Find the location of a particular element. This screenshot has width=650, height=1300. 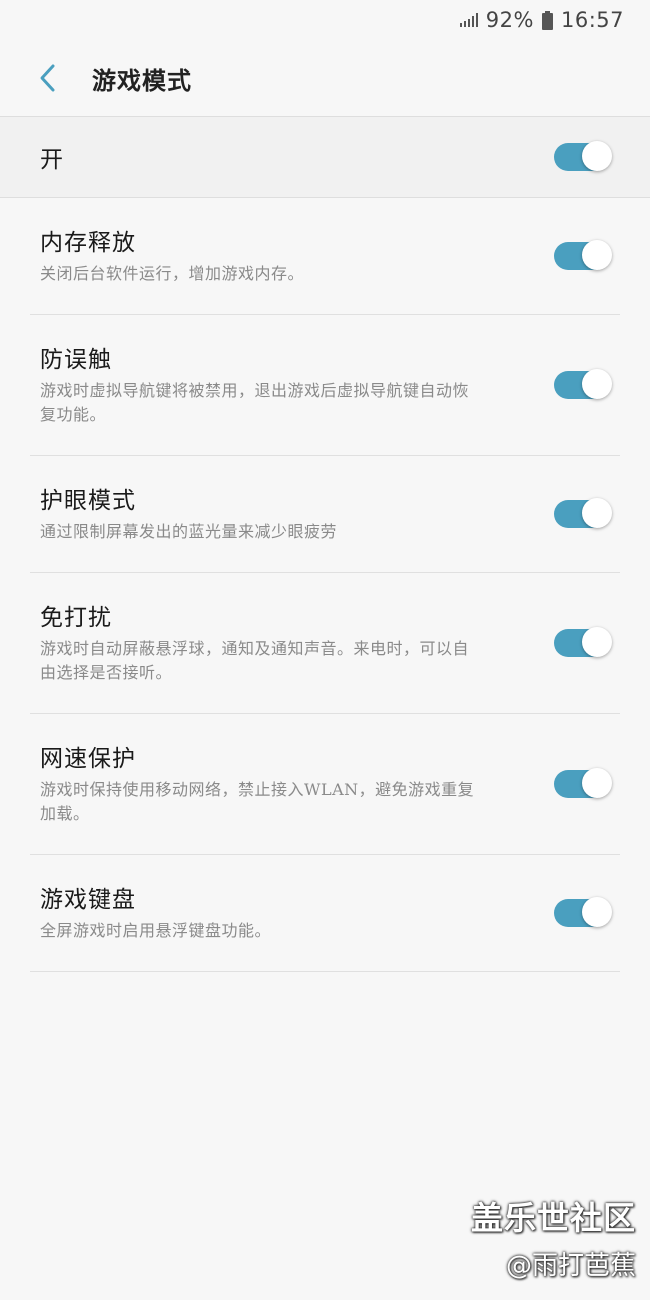

setting-title: 内存释放 is located at coordinates (88, 243).